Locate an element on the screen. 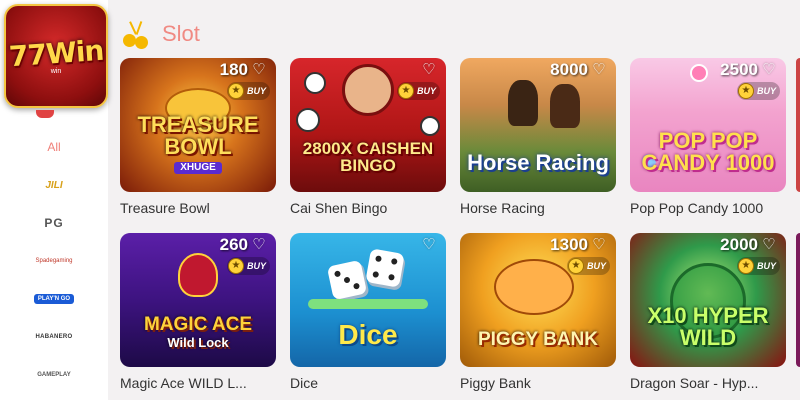  game-count: 8000 is located at coordinates (569, 69).